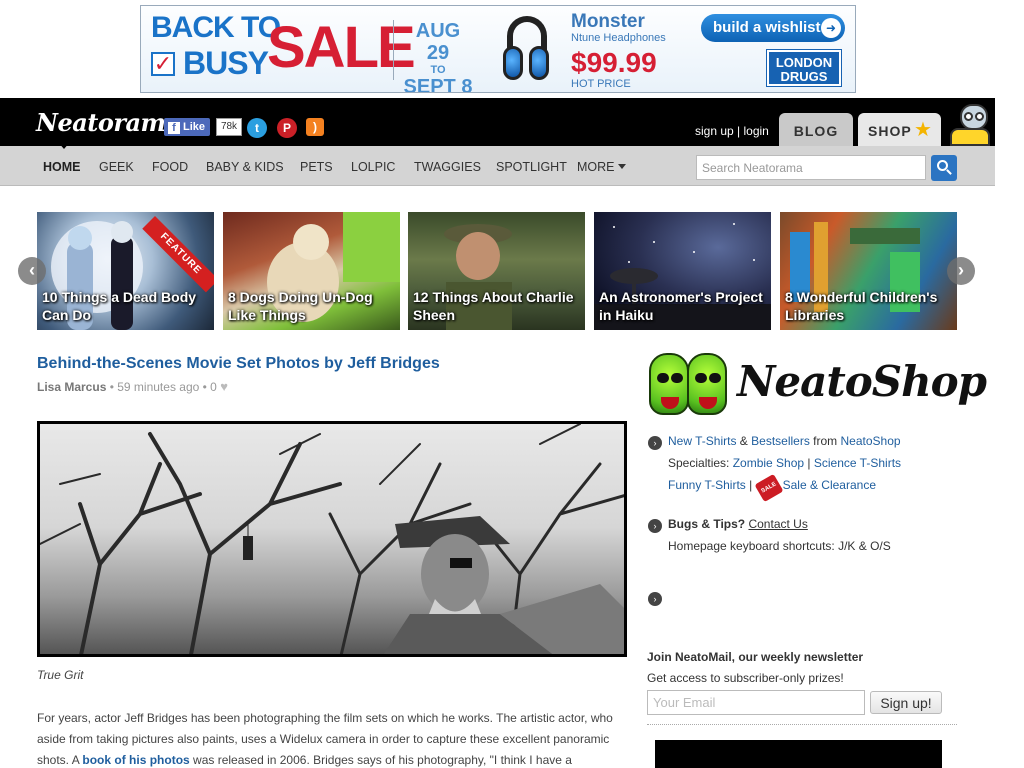 This screenshot has width=1024, height=768. Describe the element at coordinates (71, 387) in the screenshot. I see `article-author: Lisa Marcus` at that location.